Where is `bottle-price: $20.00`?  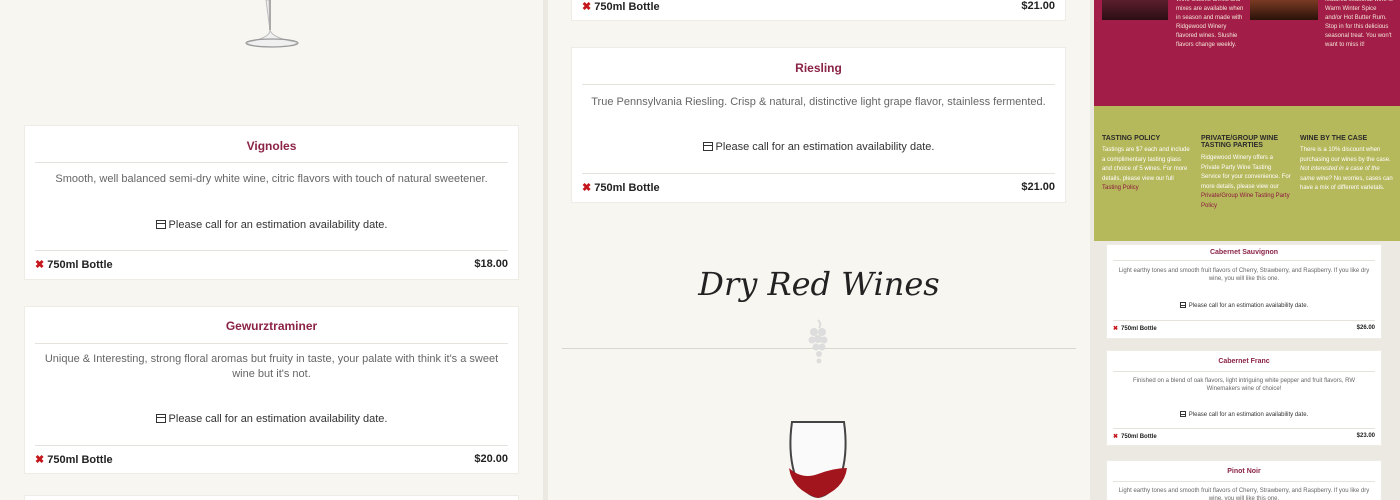
bottle-price: $20.00 is located at coordinates (491, 459).